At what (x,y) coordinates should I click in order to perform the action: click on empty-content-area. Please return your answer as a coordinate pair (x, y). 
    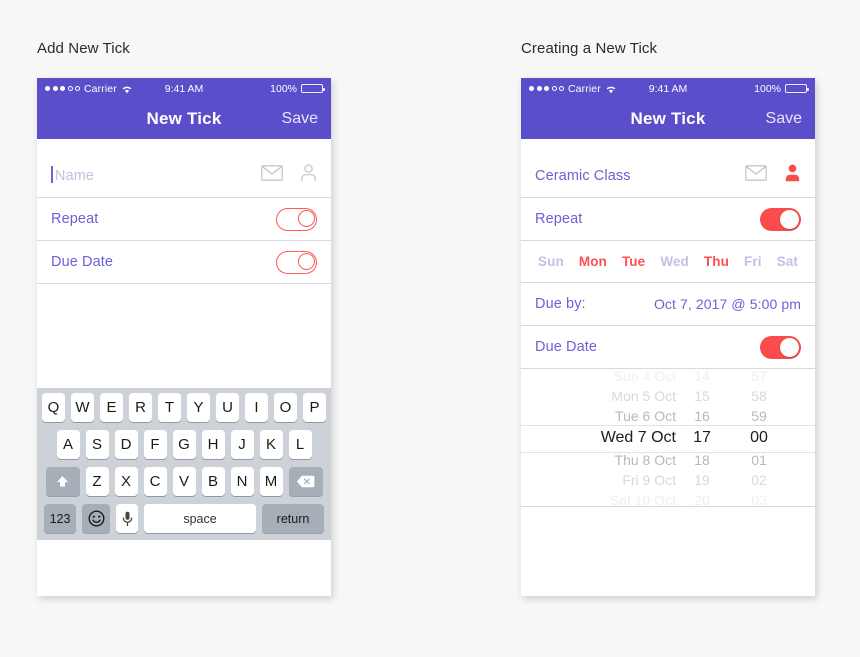
    Looking at the image, I should click on (184, 336).